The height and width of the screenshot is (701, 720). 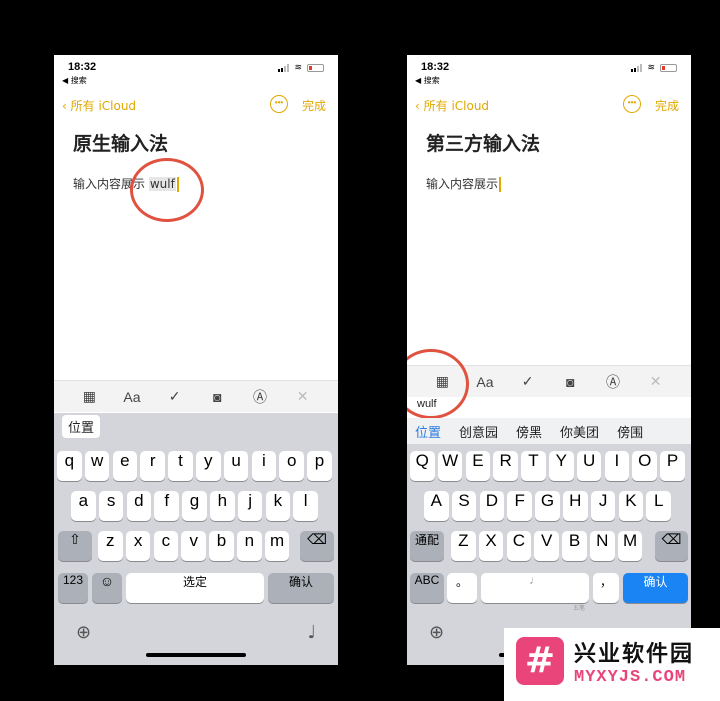 What do you see at coordinates (180, 466) in the screenshot?
I see `letter-key: t` at bounding box center [180, 466].